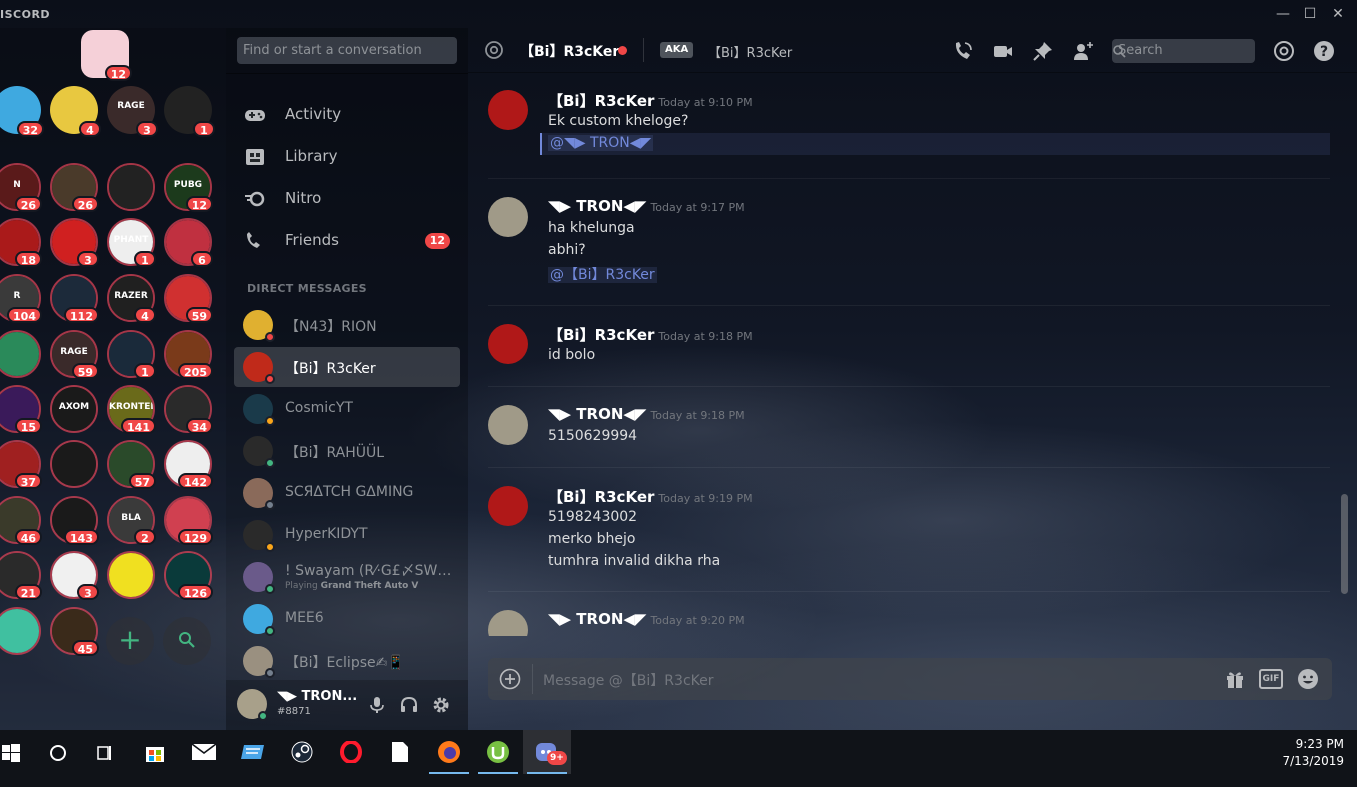  Describe the element at coordinates (106, 55) in the screenshot. I see `home-avatar: 12` at that location.